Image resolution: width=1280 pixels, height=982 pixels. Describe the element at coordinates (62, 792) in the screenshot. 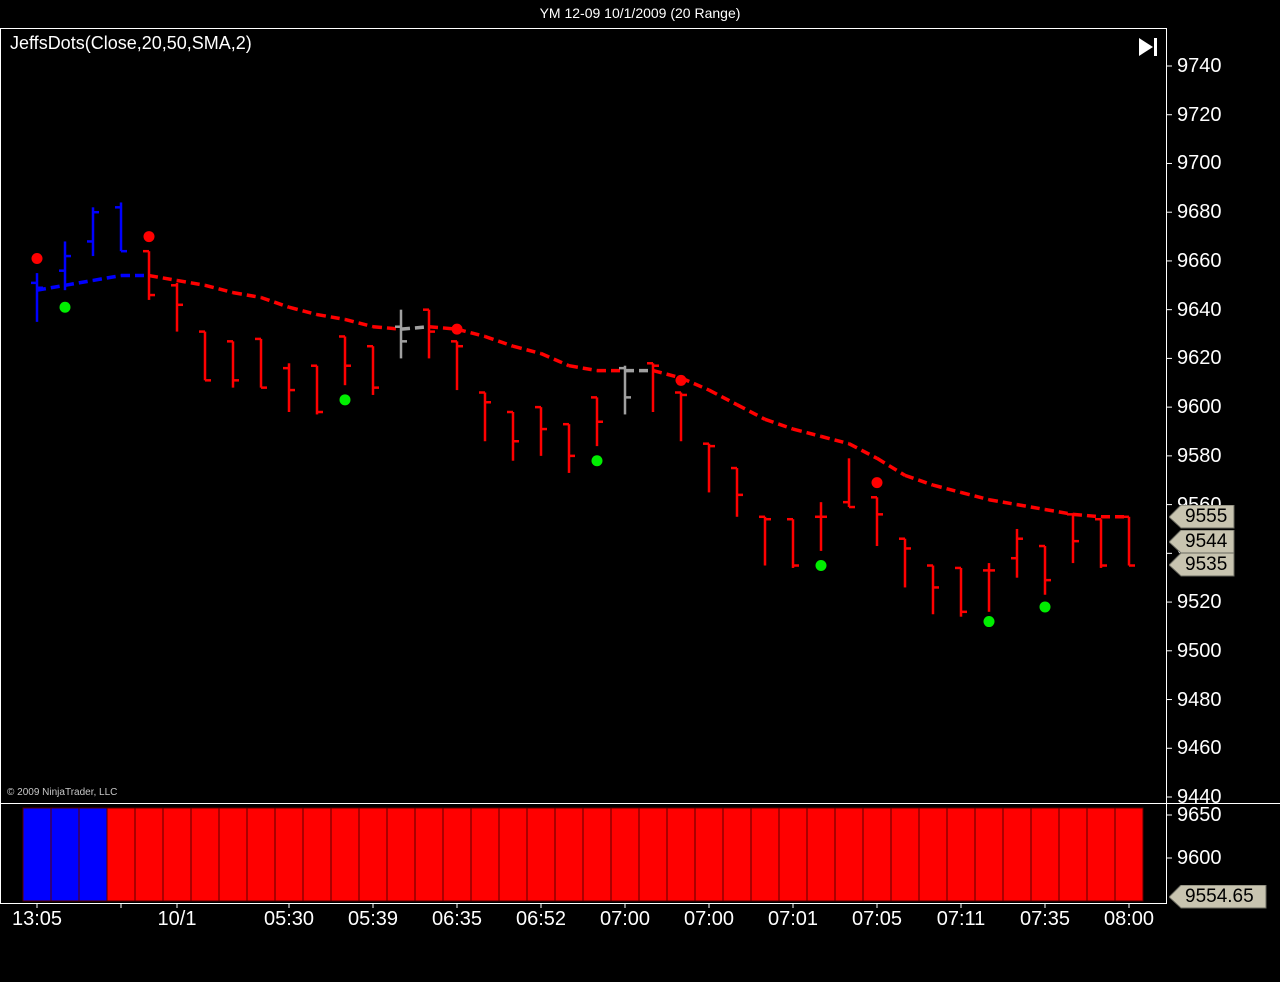

I see `copyright-text: © 2009 NinjaTrader, LLC` at that location.